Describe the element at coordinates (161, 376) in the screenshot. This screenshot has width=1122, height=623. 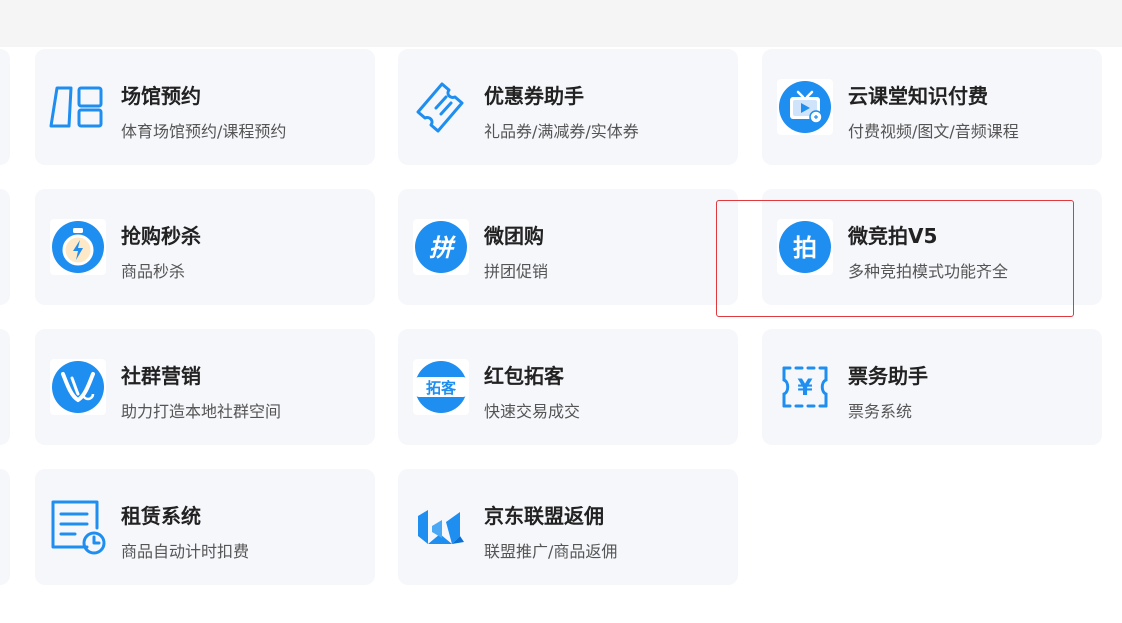
I see `card-title: 社群营销` at that location.